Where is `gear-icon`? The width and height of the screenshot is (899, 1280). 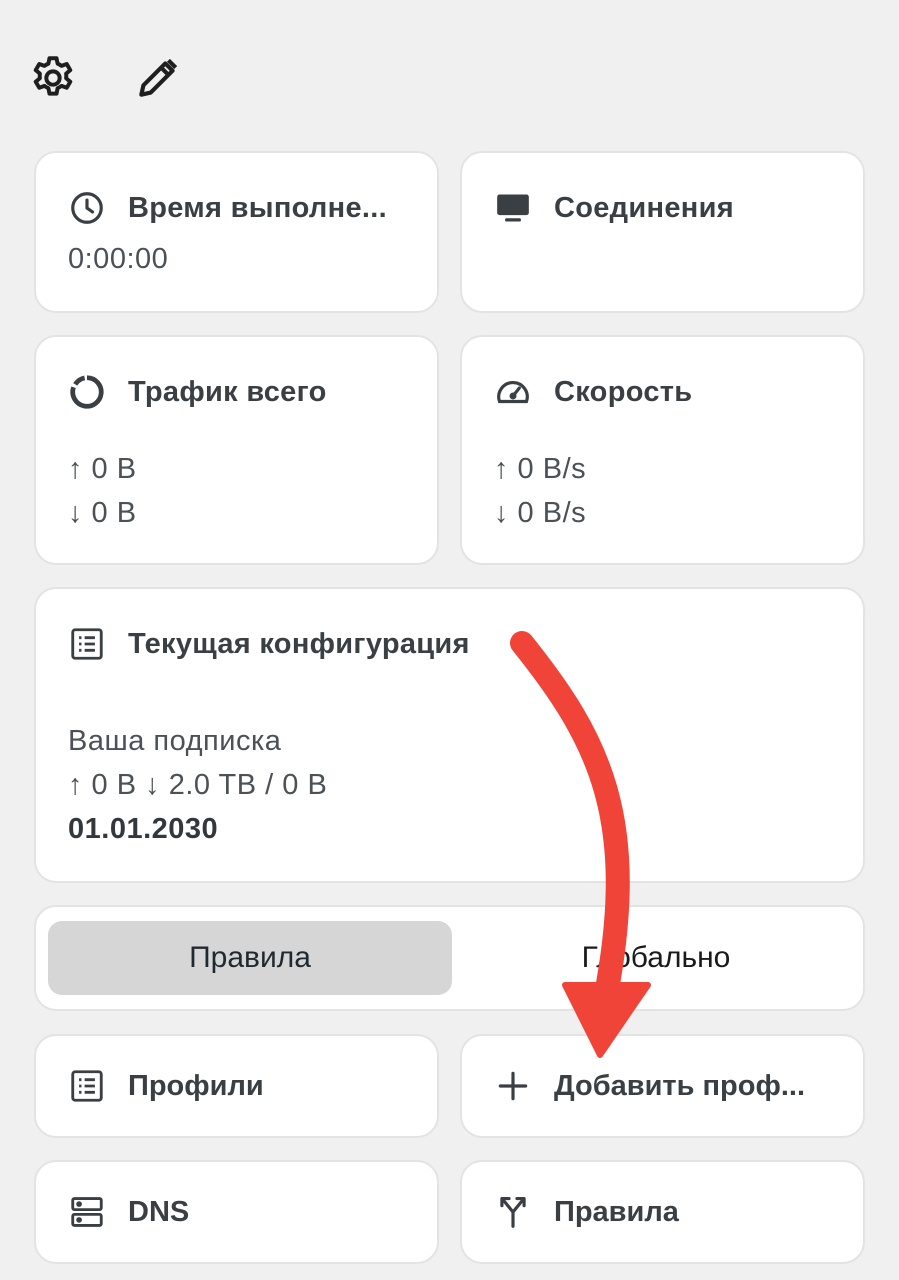
gear-icon is located at coordinates (53, 78).